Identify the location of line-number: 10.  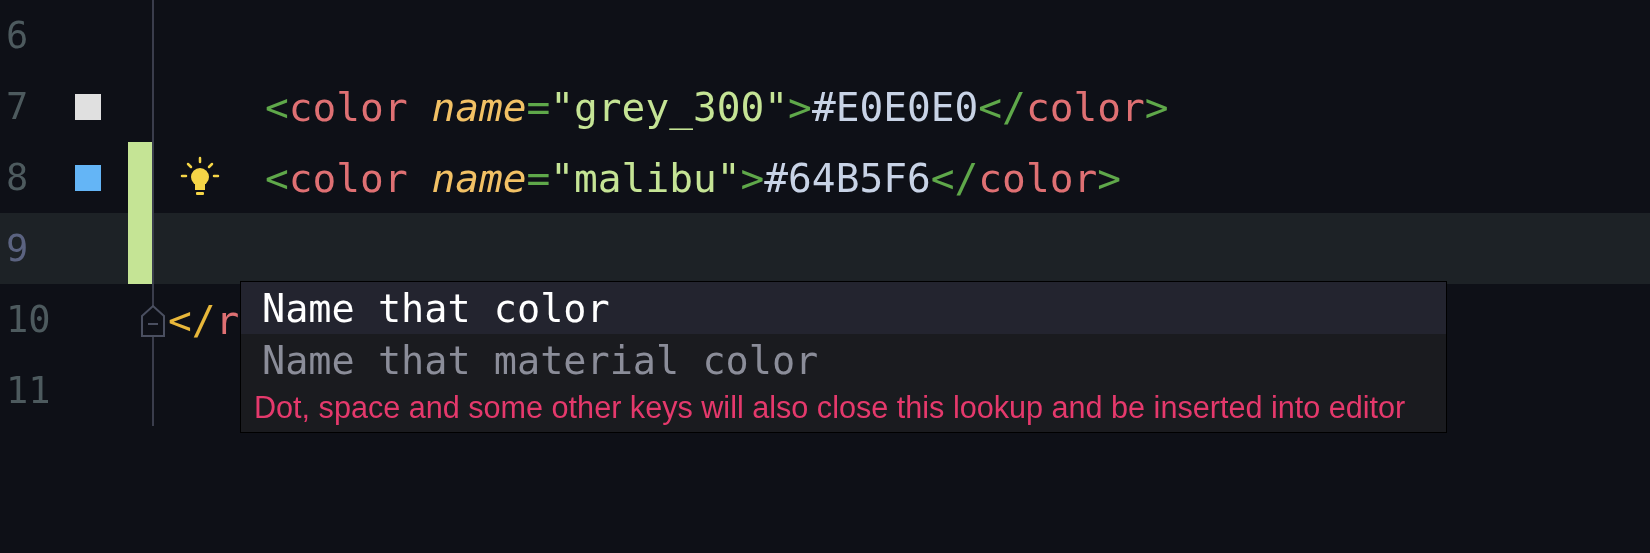
(28, 319).